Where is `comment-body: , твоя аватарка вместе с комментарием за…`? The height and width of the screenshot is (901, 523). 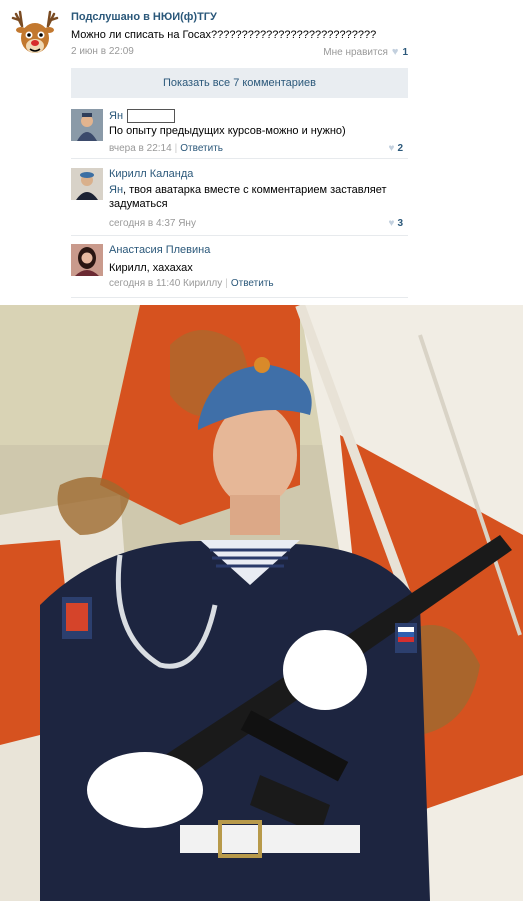
comment-body: , твоя аватарка вместе с комментарием за… is located at coordinates (248, 197).